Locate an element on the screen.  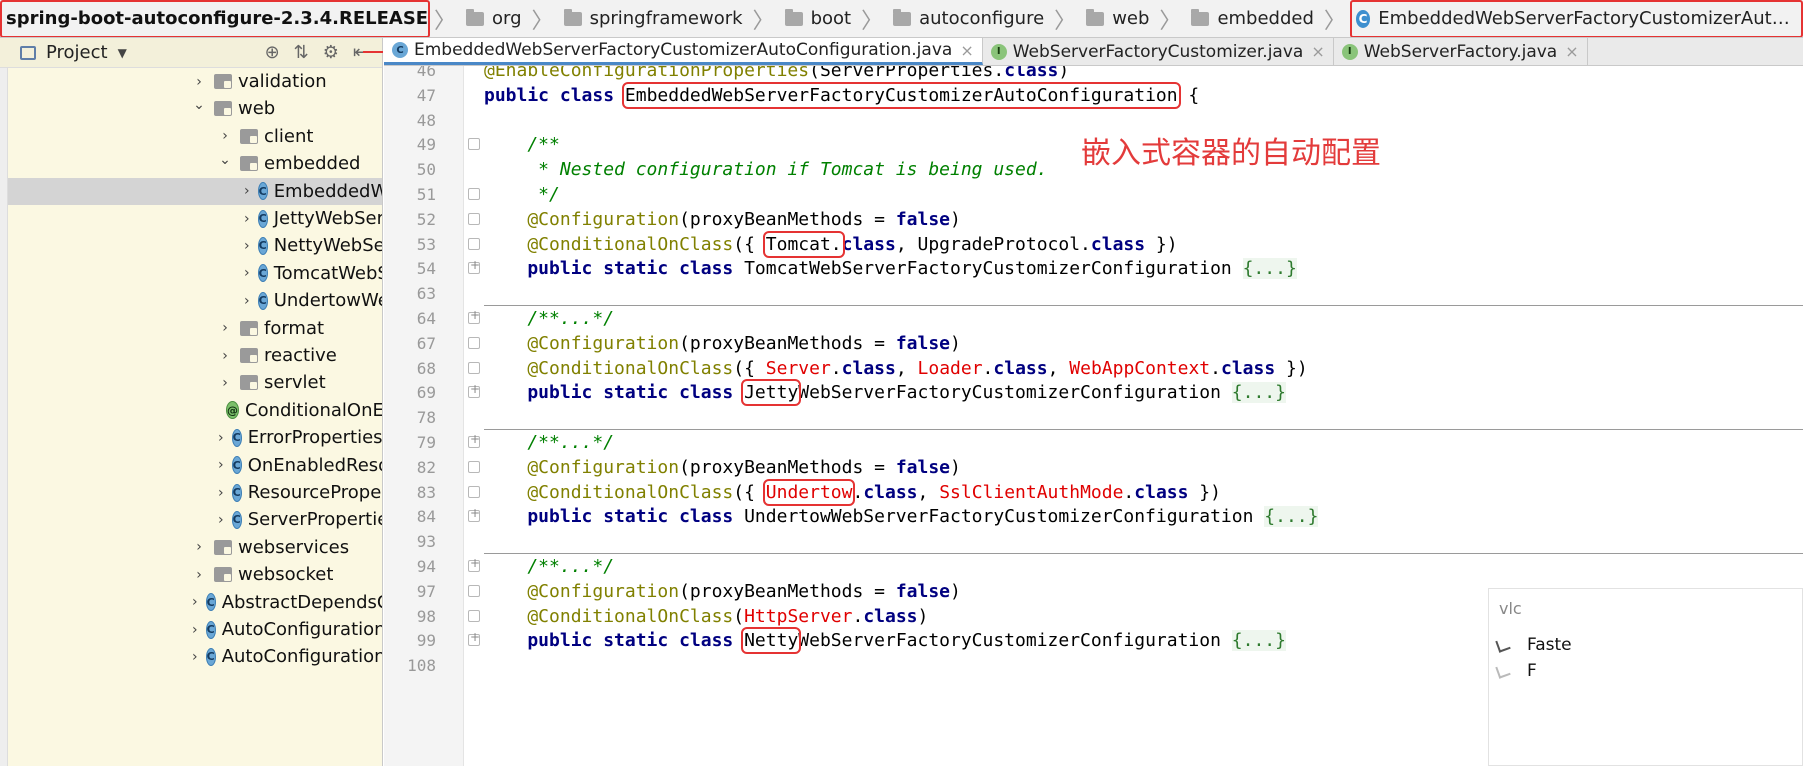
breadcrumb-item: web is located at coordinates (1117, 18).